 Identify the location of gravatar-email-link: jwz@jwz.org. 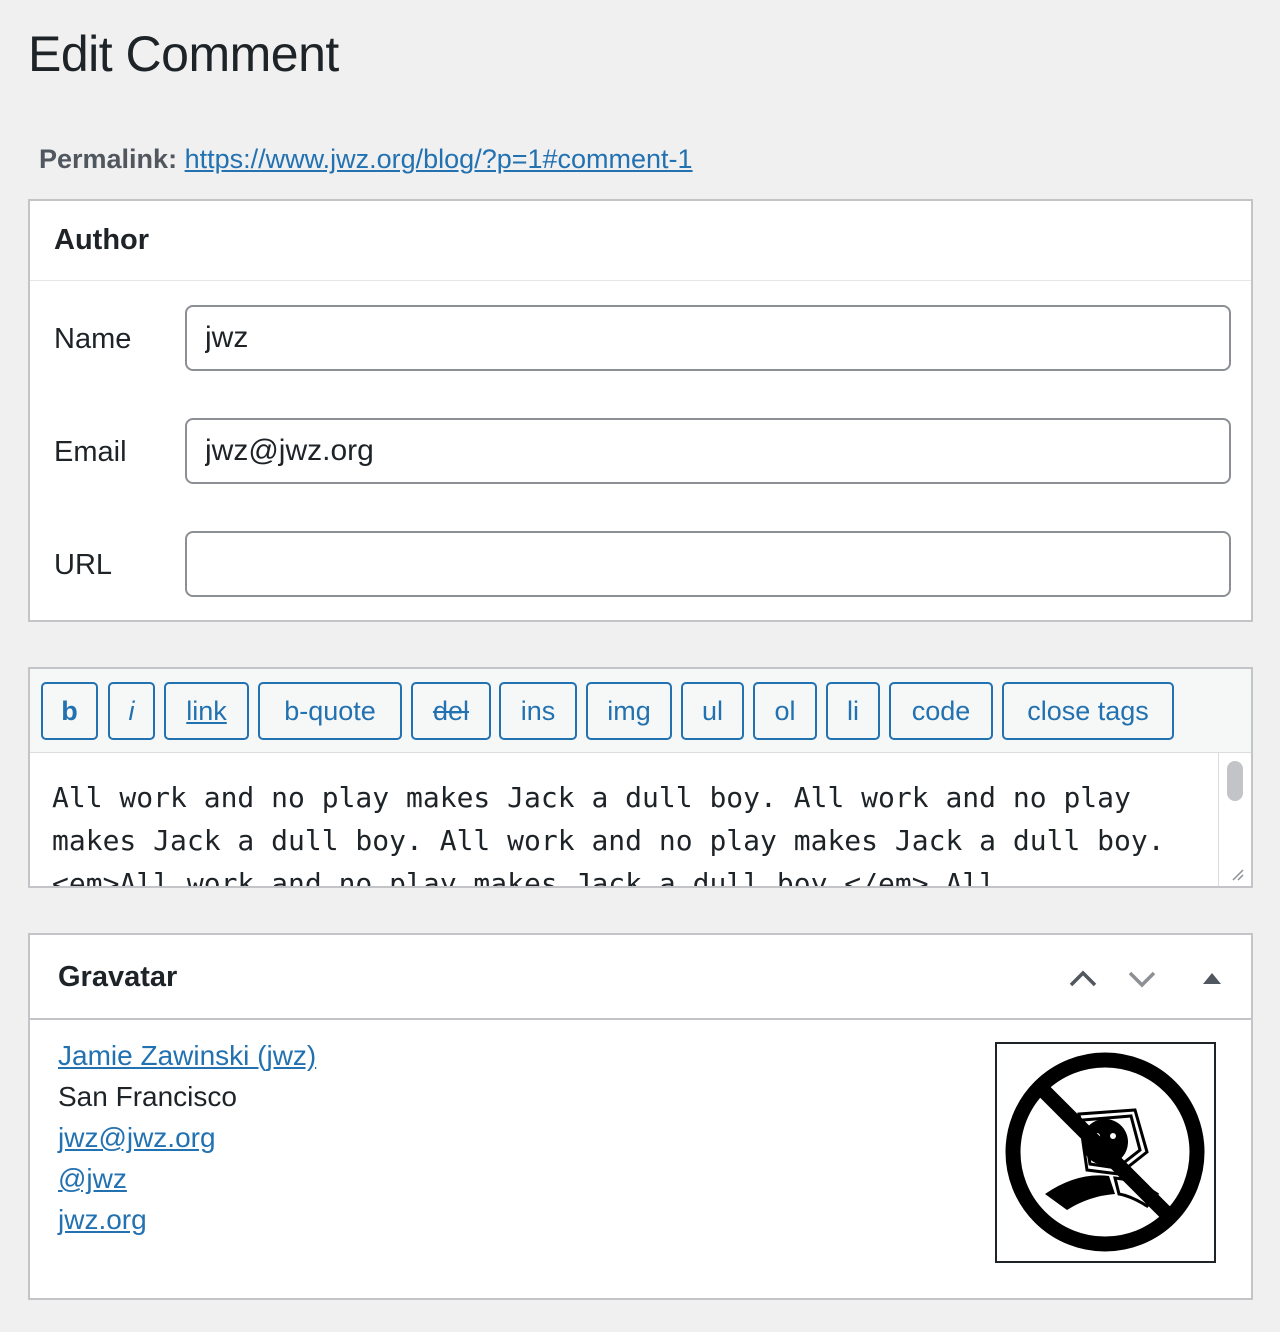
(137, 1137).